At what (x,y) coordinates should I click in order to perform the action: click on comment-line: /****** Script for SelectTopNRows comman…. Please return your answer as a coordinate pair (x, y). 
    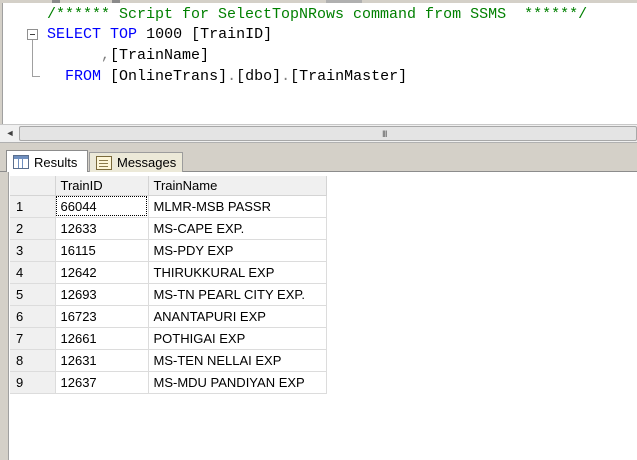
    Looking at the image, I should click on (317, 14).